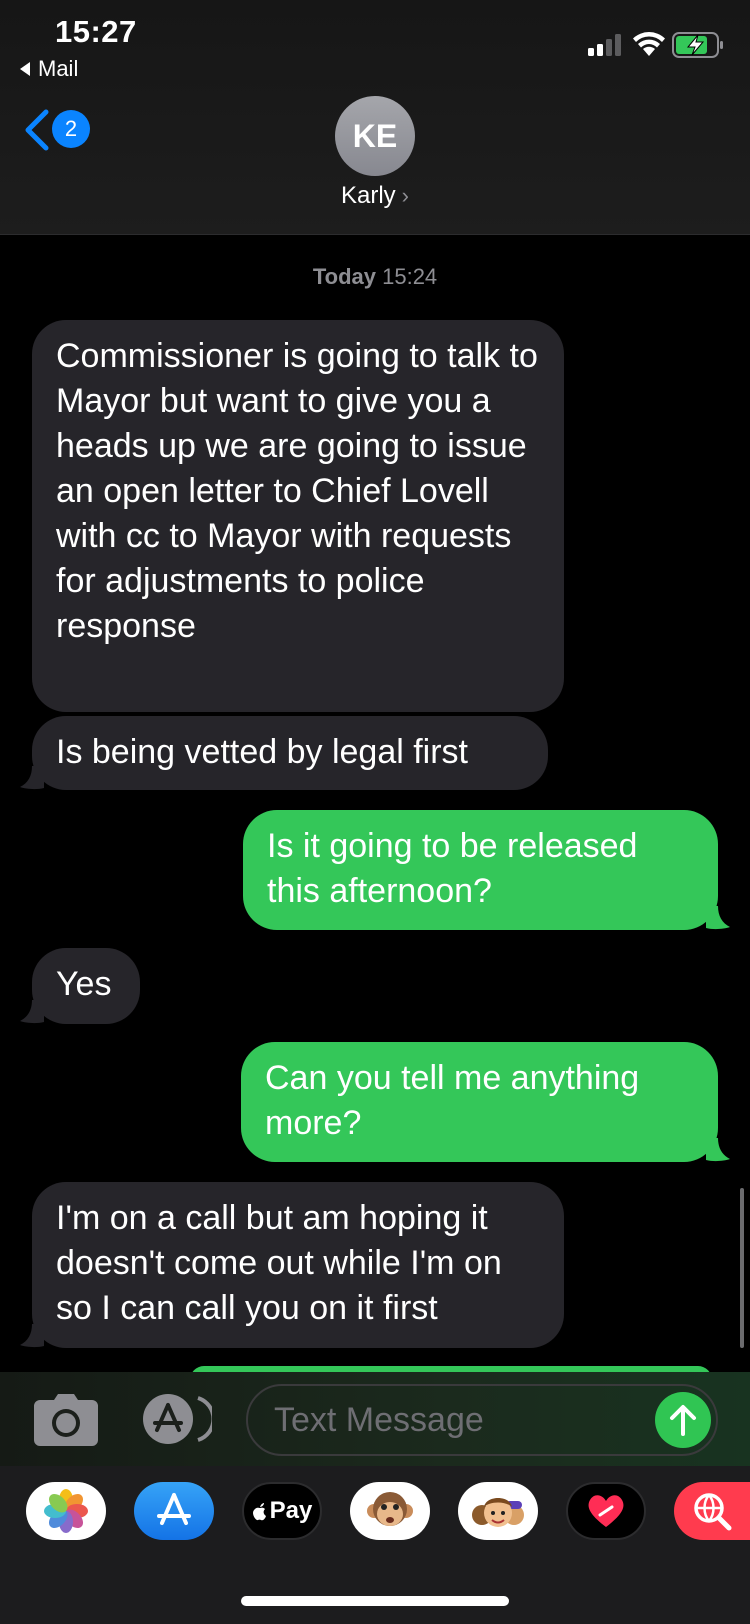  I want to click on contact-chevron-icon: ›, so click(405, 195).